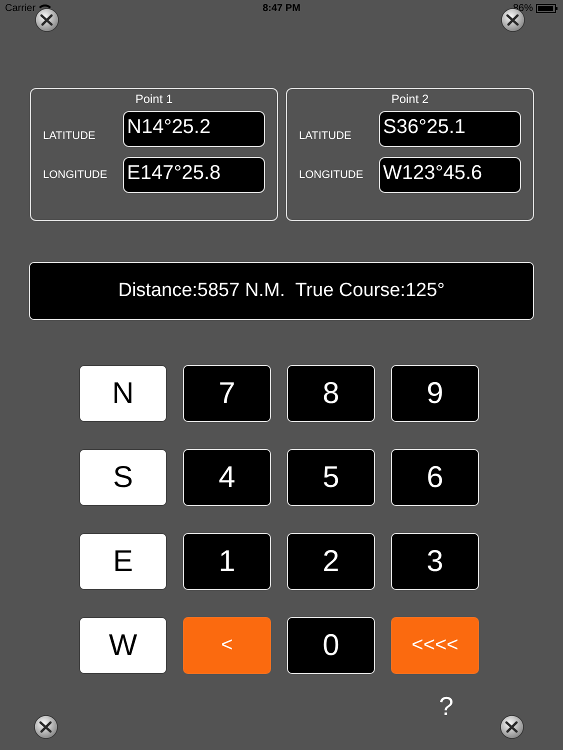 This screenshot has height=750, width=563. I want to click on keypad-key: S, so click(123, 477).